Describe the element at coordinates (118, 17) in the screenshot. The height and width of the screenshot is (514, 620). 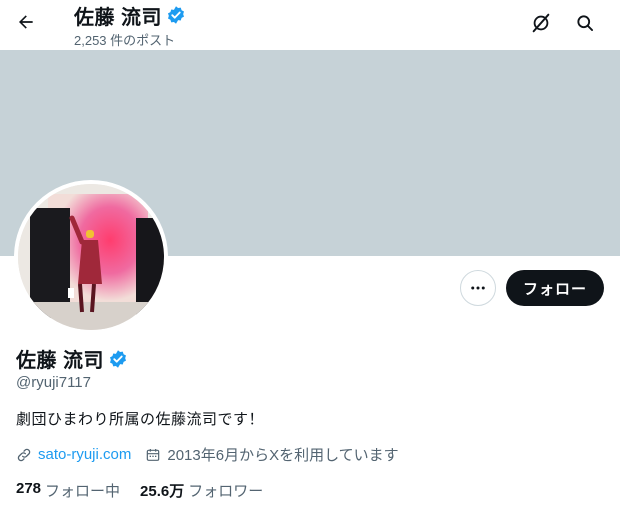
I see `header-title: 佐藤 流司` at that location.